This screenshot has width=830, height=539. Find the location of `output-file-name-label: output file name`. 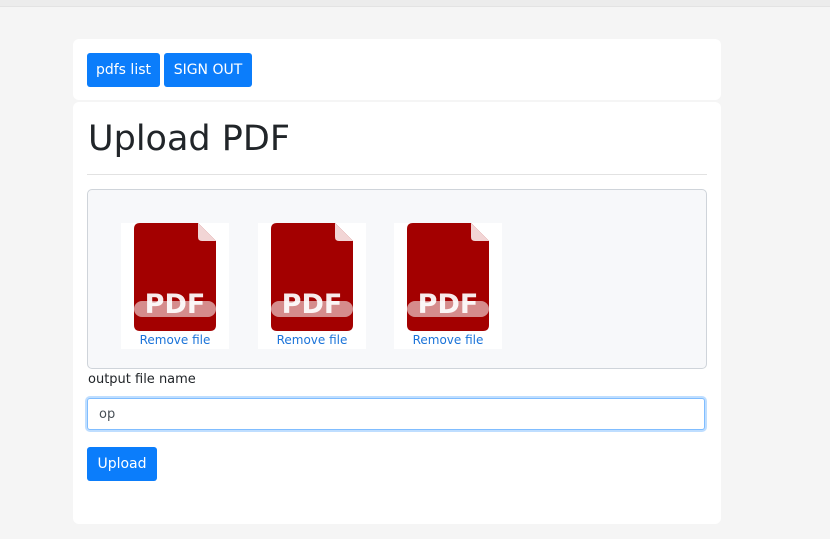

output-file-name-label: output file name is located at coordinates (142, 379).